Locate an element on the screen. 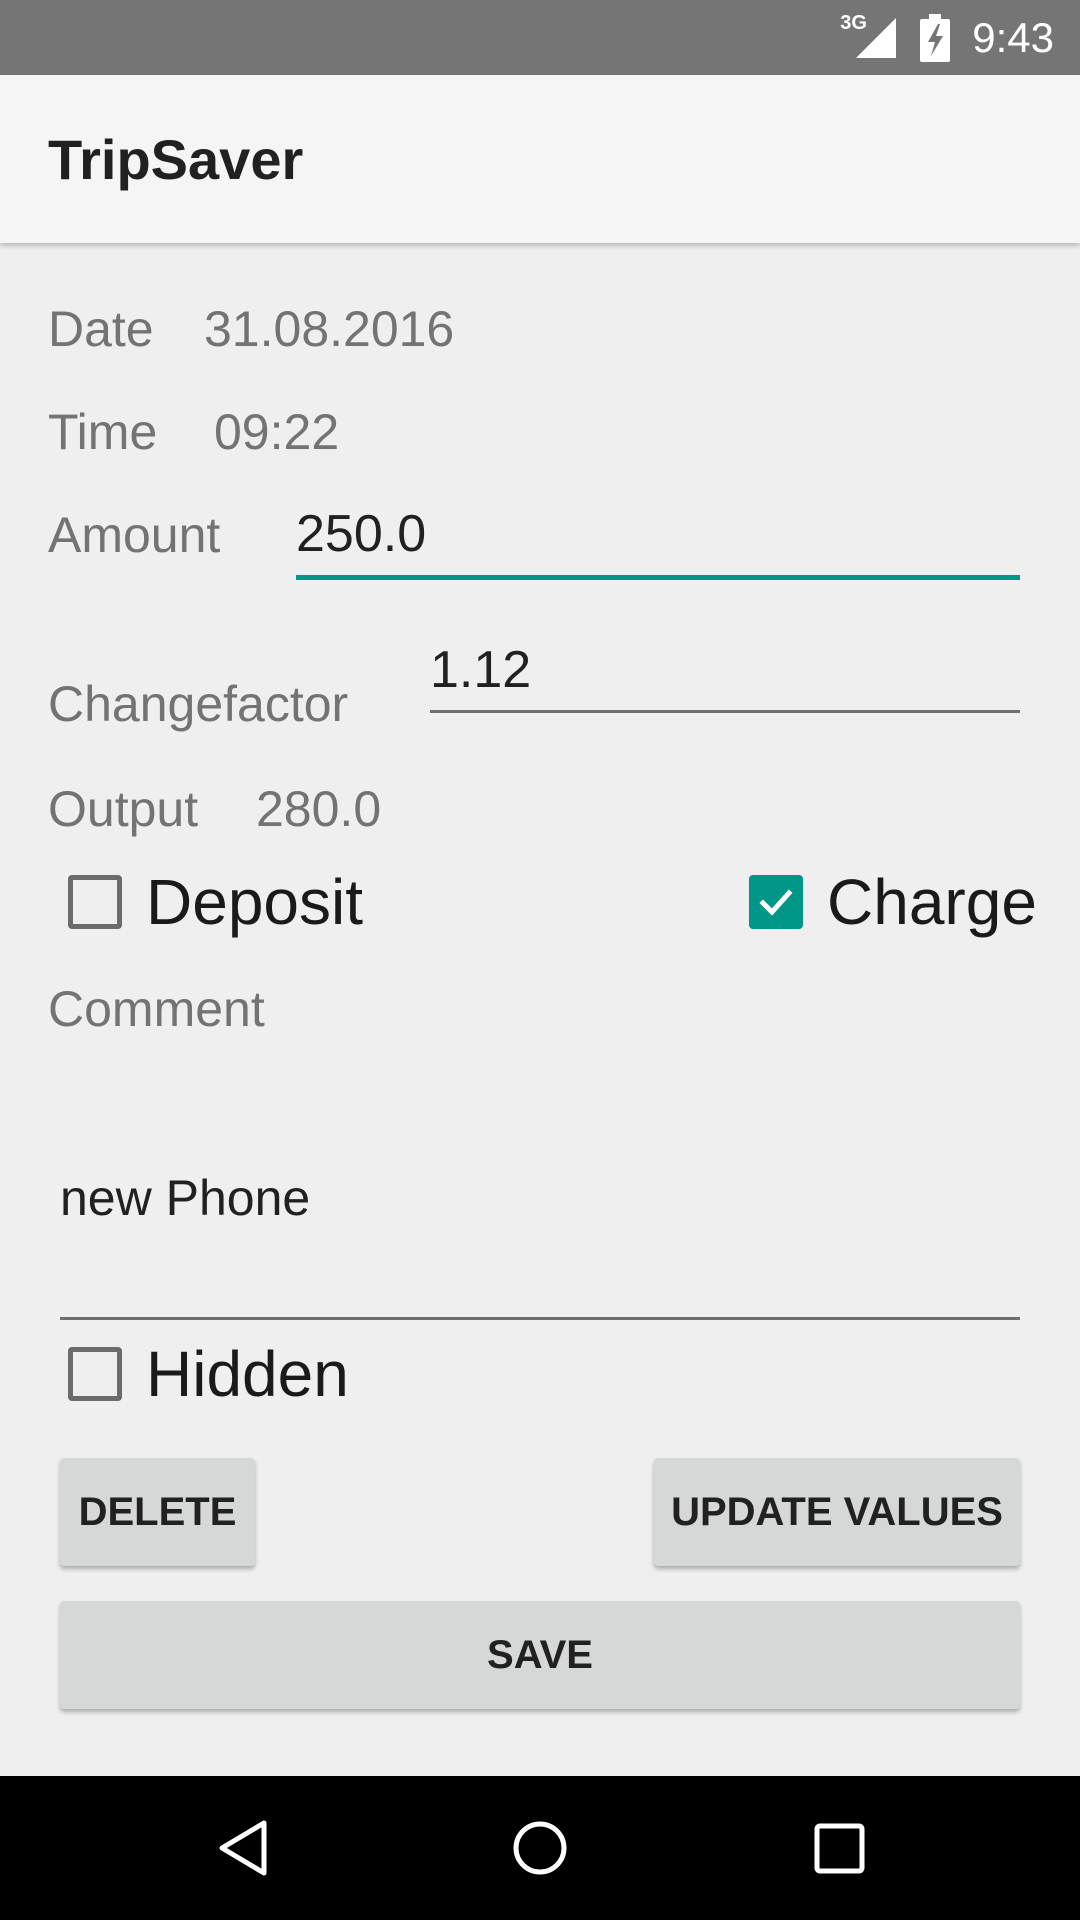 The height and width of the screenshot is (1920, 1080). update-values-button: UPDATE VALUES is located at coordinates (837, 1512).